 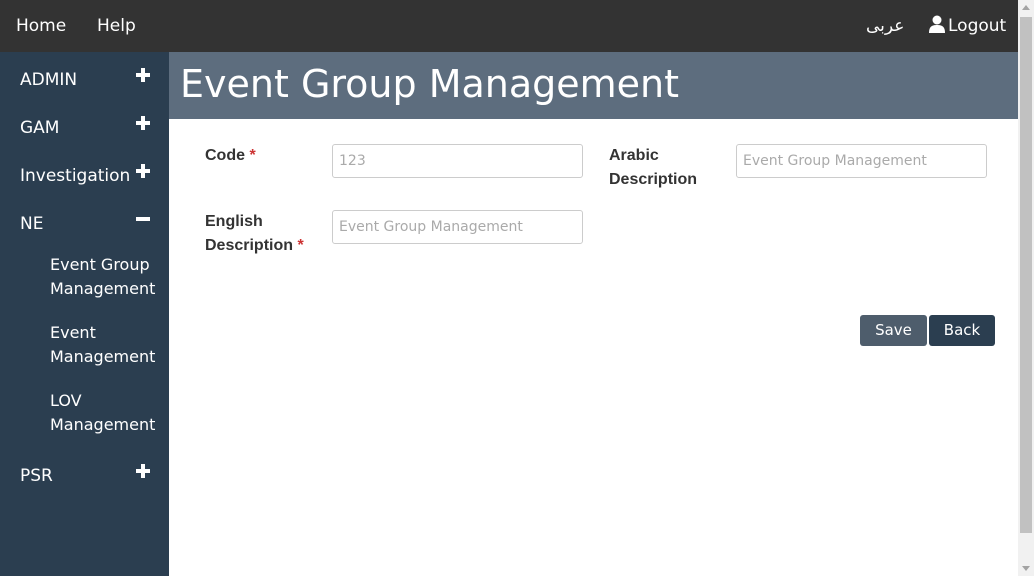 What do you see at coordinates (143, 219) in the screenshot?
I see `minus-icon` at bounding box center [143, 219].